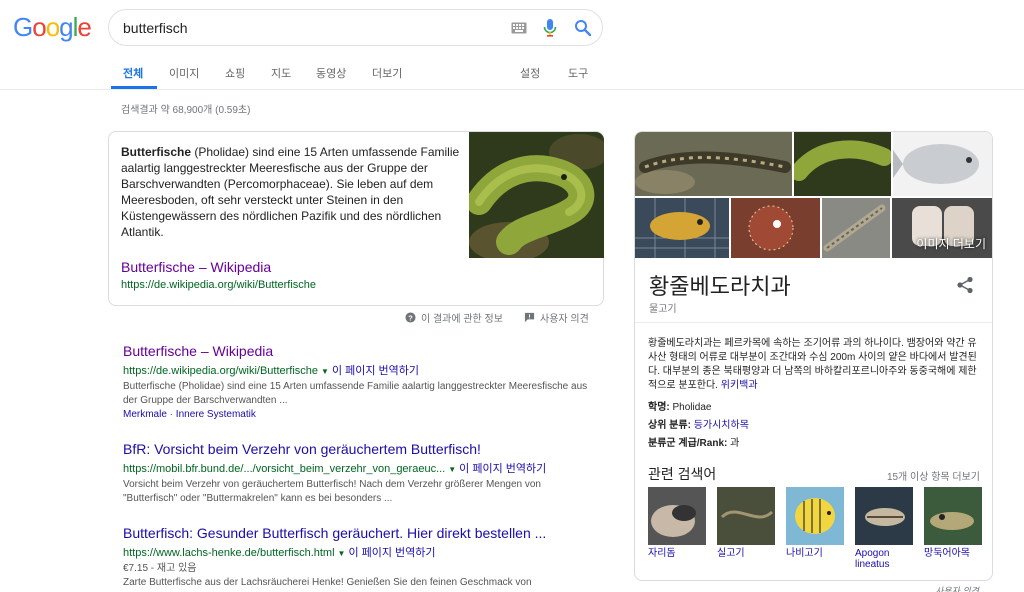 The height and width of the screenshot is (592, 1024). I want to click on kp-fact-label: 상위 분류, so click(668, 425).